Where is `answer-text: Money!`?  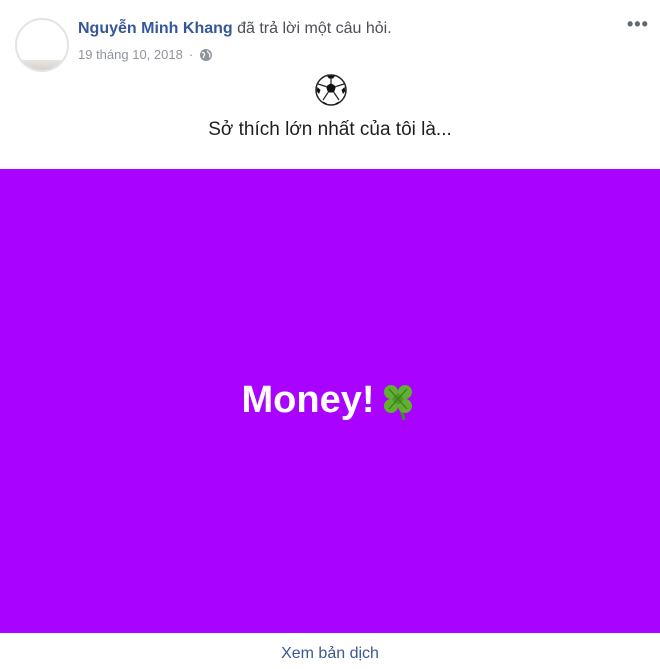
answer-text: Money! is located at coordinates (308, 400).